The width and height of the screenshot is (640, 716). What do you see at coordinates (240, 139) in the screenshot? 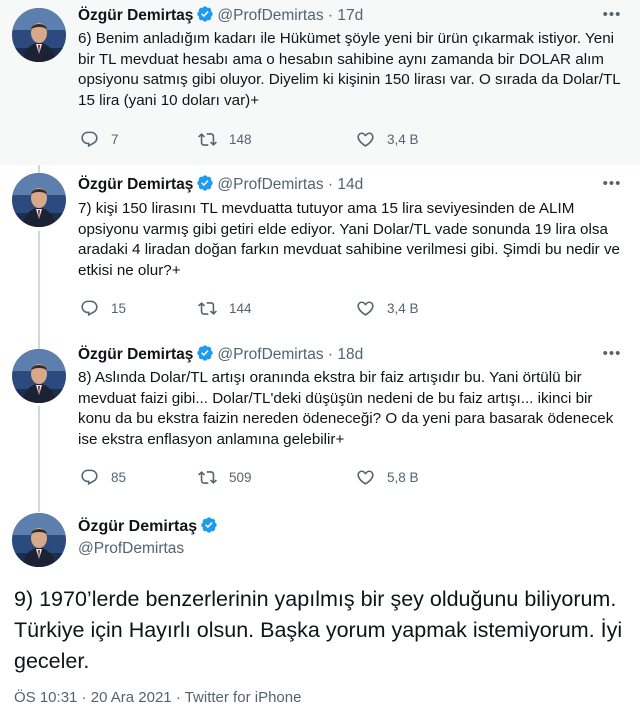
I see `retweet-count: 148` at bounding box center [240, 139].